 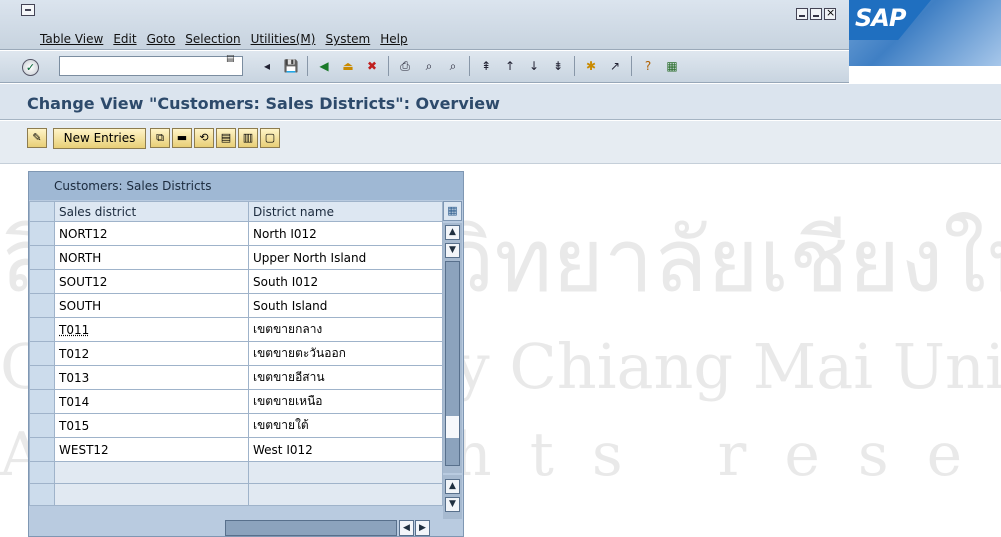 What do you see at coordinates (345, 281) in the screenshot?
I see `district-name-cell: South I012` at bounding box center [345, 281].